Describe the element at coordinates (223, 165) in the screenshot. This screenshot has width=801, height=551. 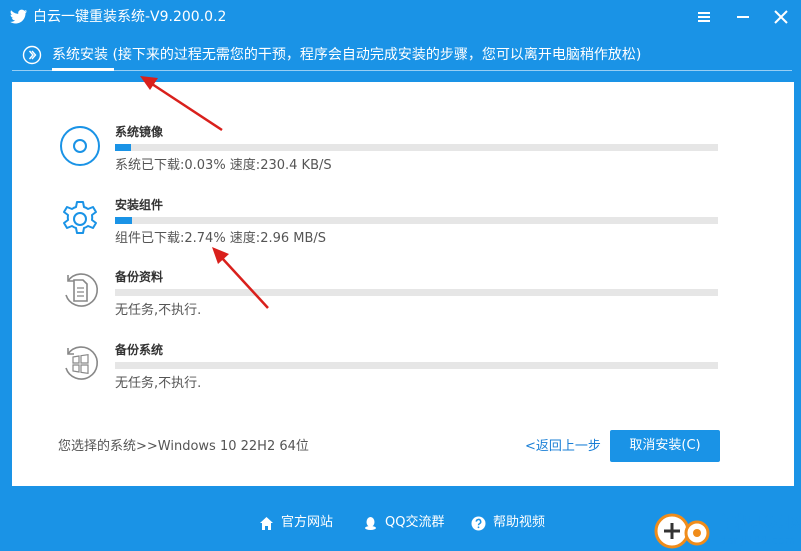
I see `task-status: 系统已下载:0.03% 速度:230.4 KB/S` at that location.